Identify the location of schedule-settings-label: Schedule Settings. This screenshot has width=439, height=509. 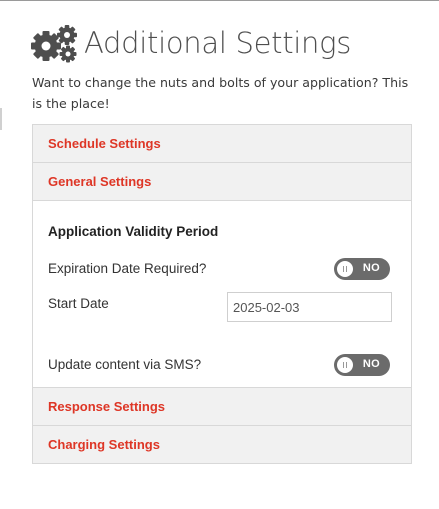
(104, 143).